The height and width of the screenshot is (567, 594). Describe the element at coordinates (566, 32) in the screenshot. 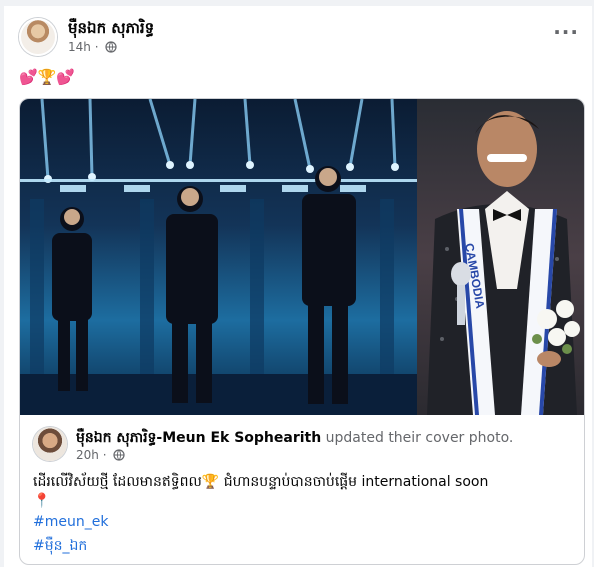

I see `more-options-icon: ···` at that location.